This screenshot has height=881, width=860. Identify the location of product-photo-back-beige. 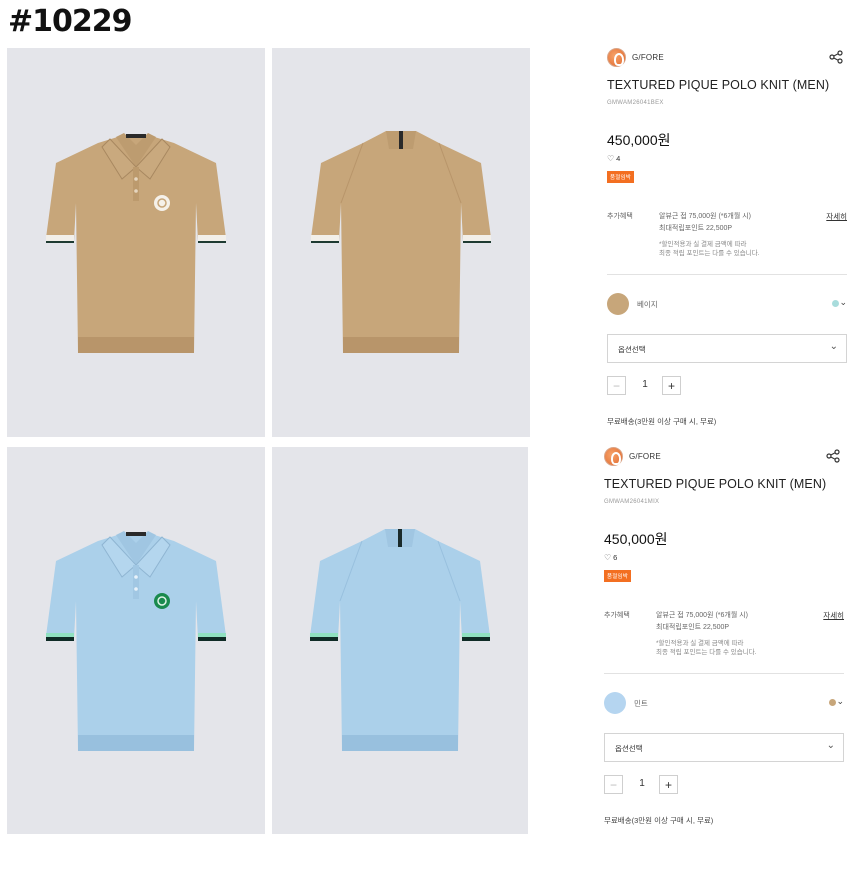
(401, 242).